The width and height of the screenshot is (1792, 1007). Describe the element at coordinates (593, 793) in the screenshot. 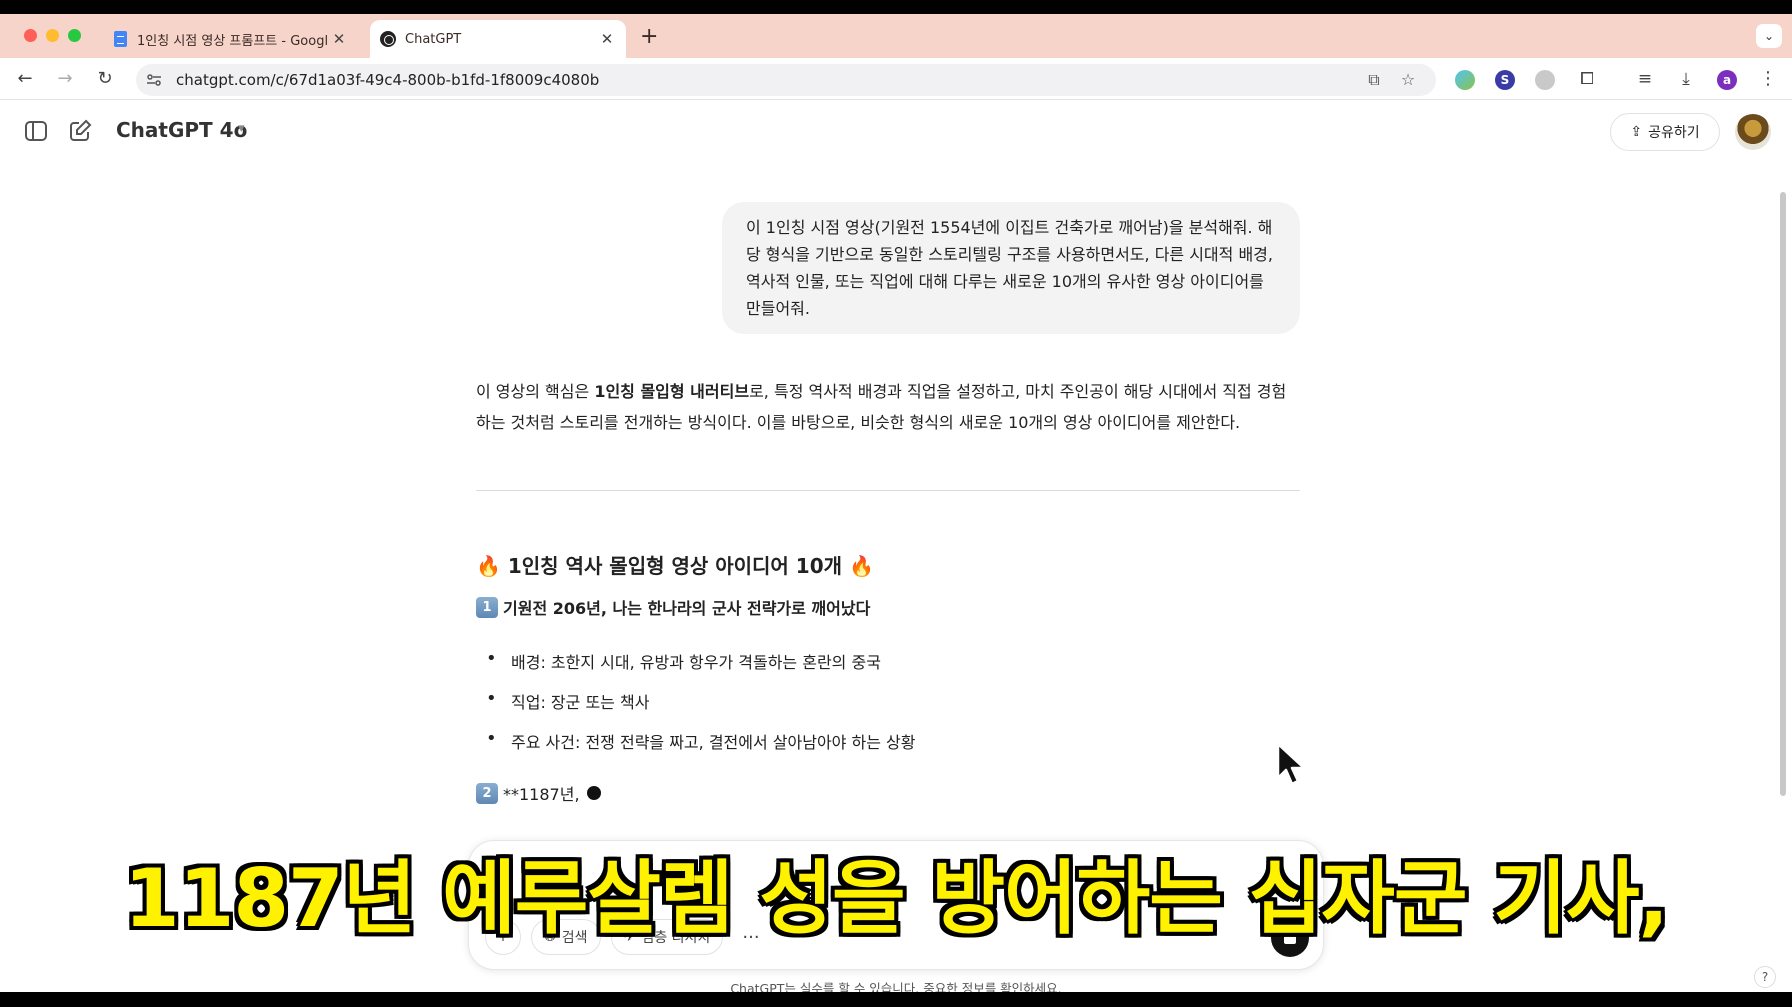

I see `streaming-indicator` at that location.